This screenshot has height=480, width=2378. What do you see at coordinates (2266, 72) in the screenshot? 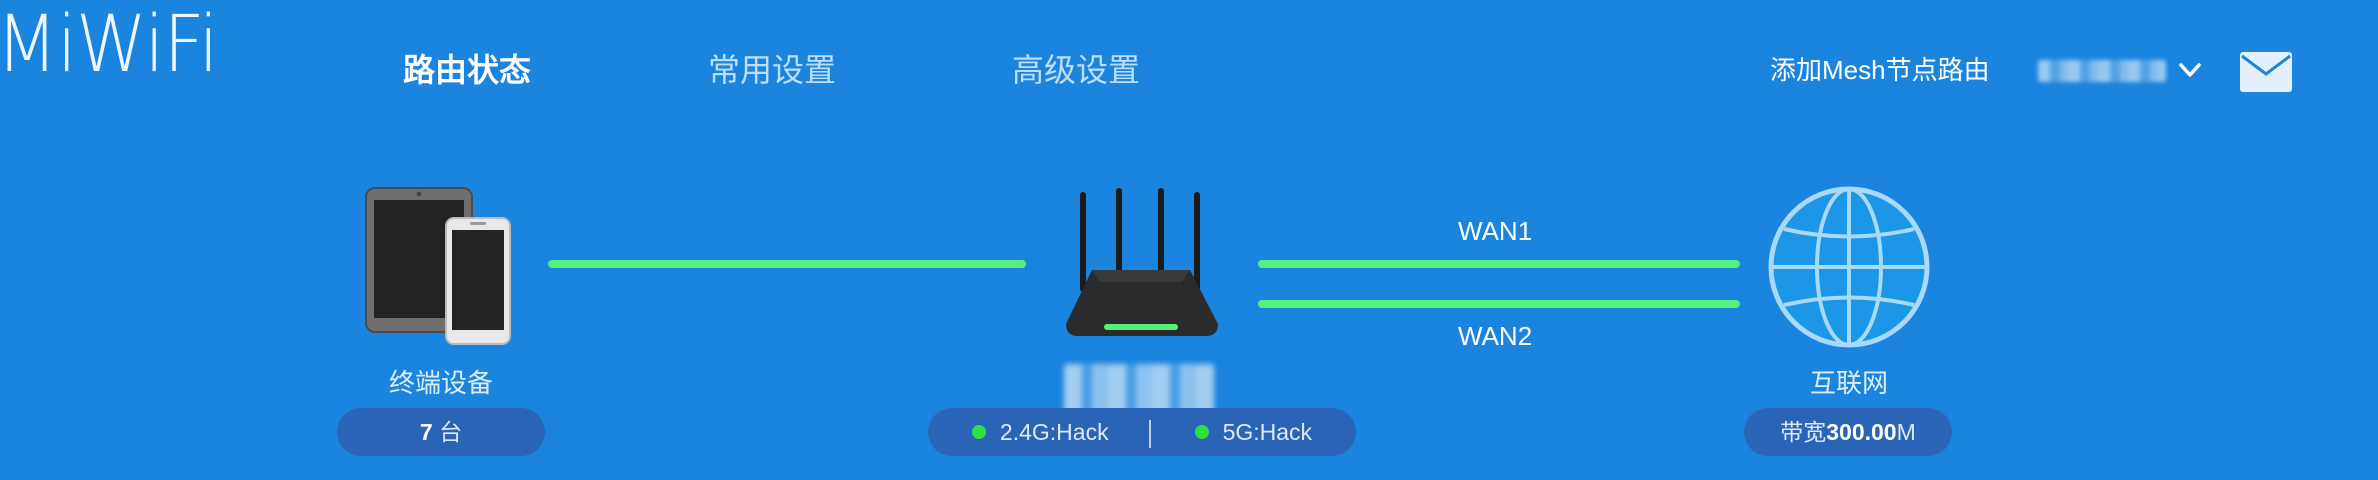
I see `mail-icon` at bounding box center [2266, 72].